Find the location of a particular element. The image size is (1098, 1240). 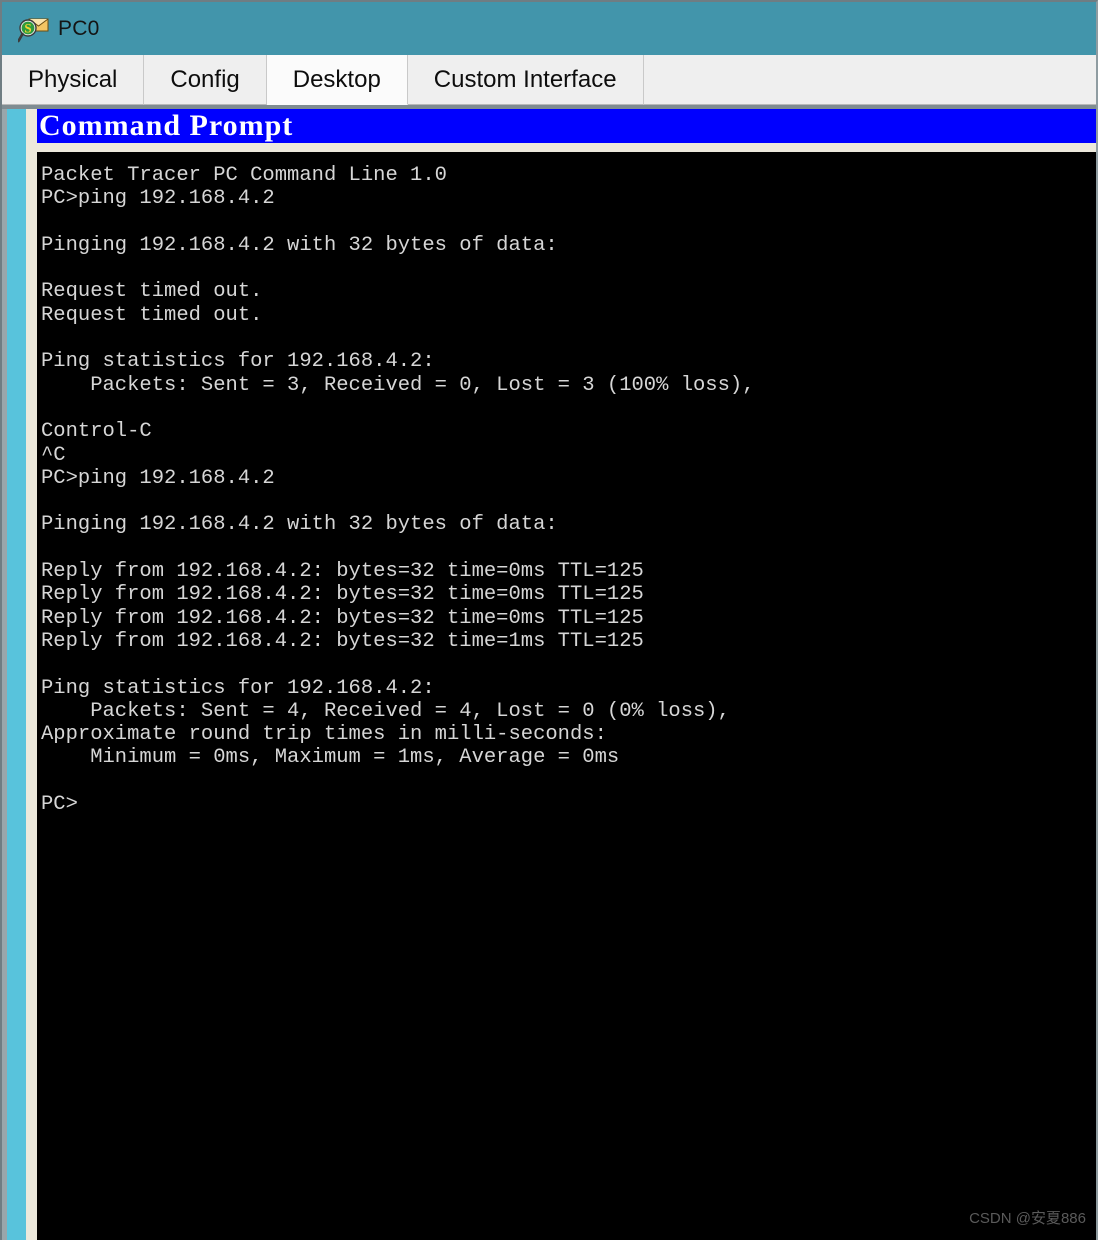

tab-physical: Physical is located at coordinates (73, 80).